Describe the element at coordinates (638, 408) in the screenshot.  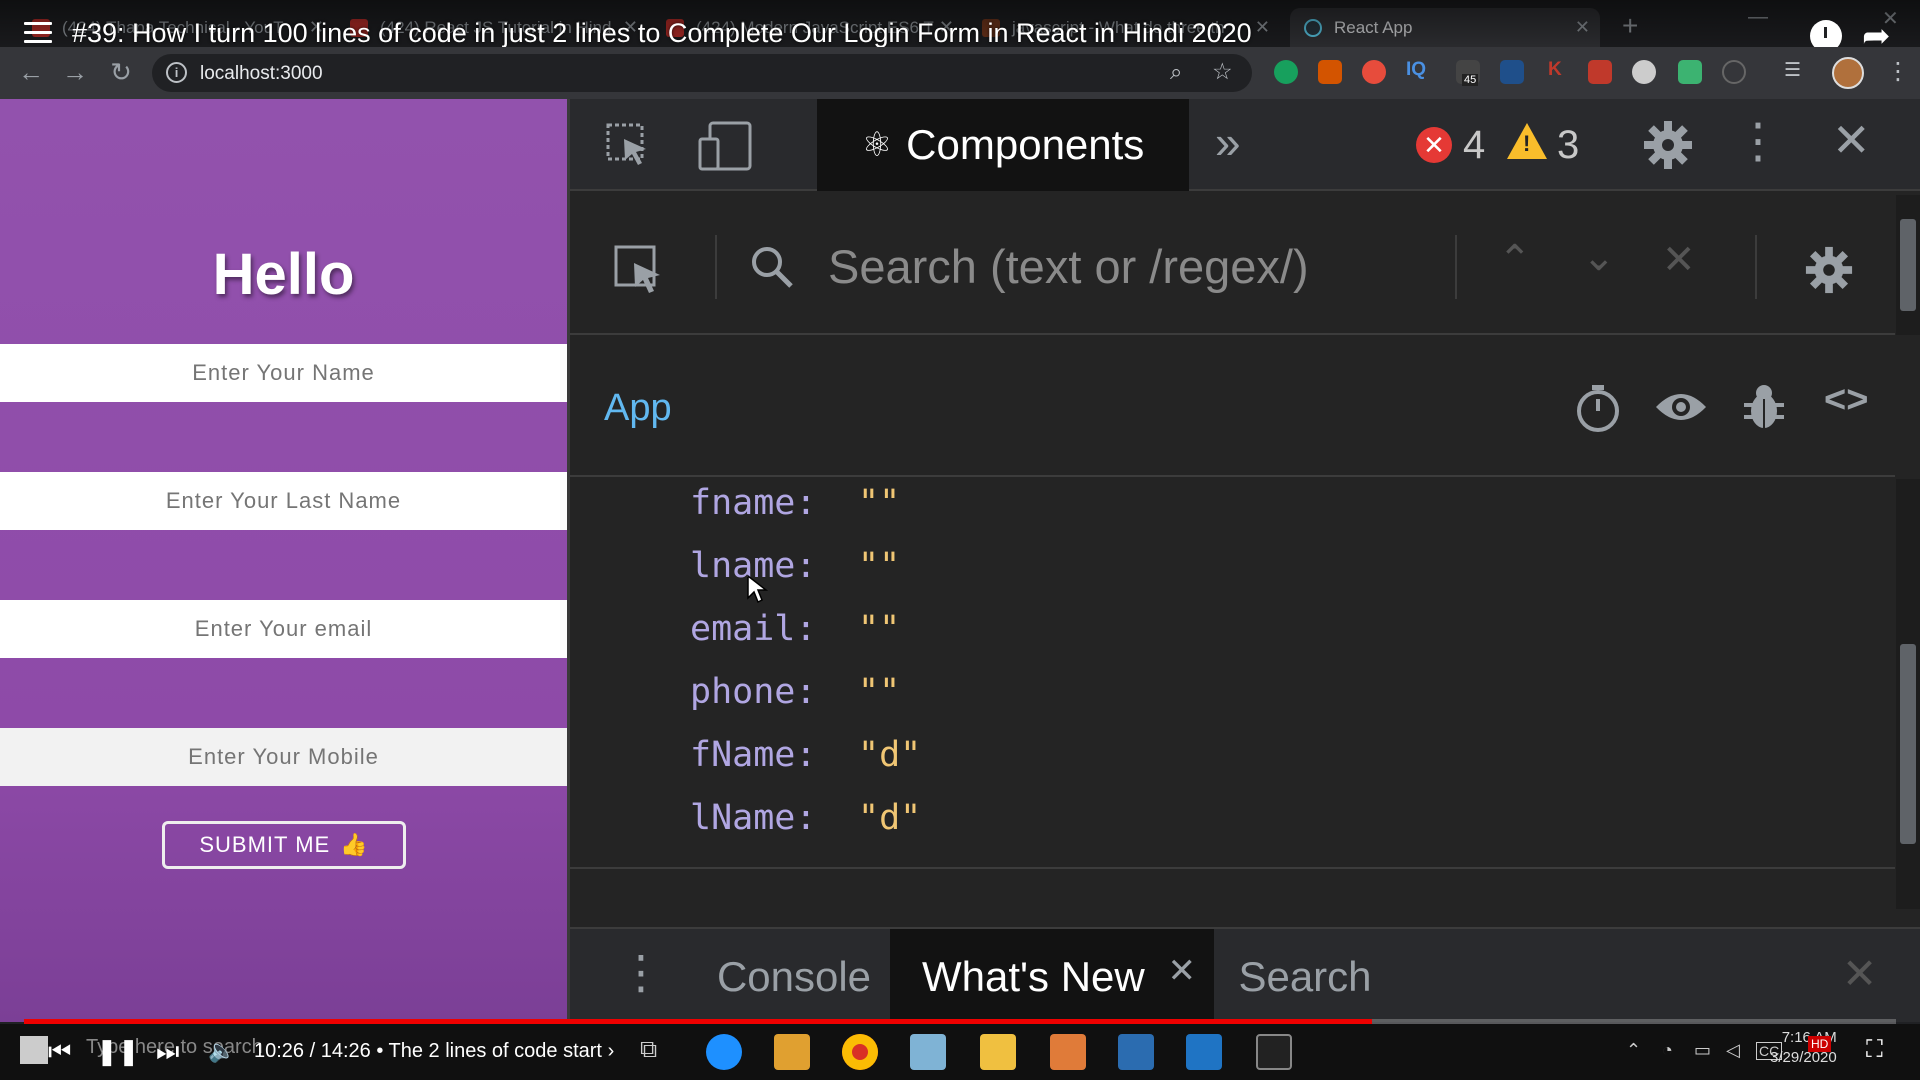
I see `component-name: App` at that location.